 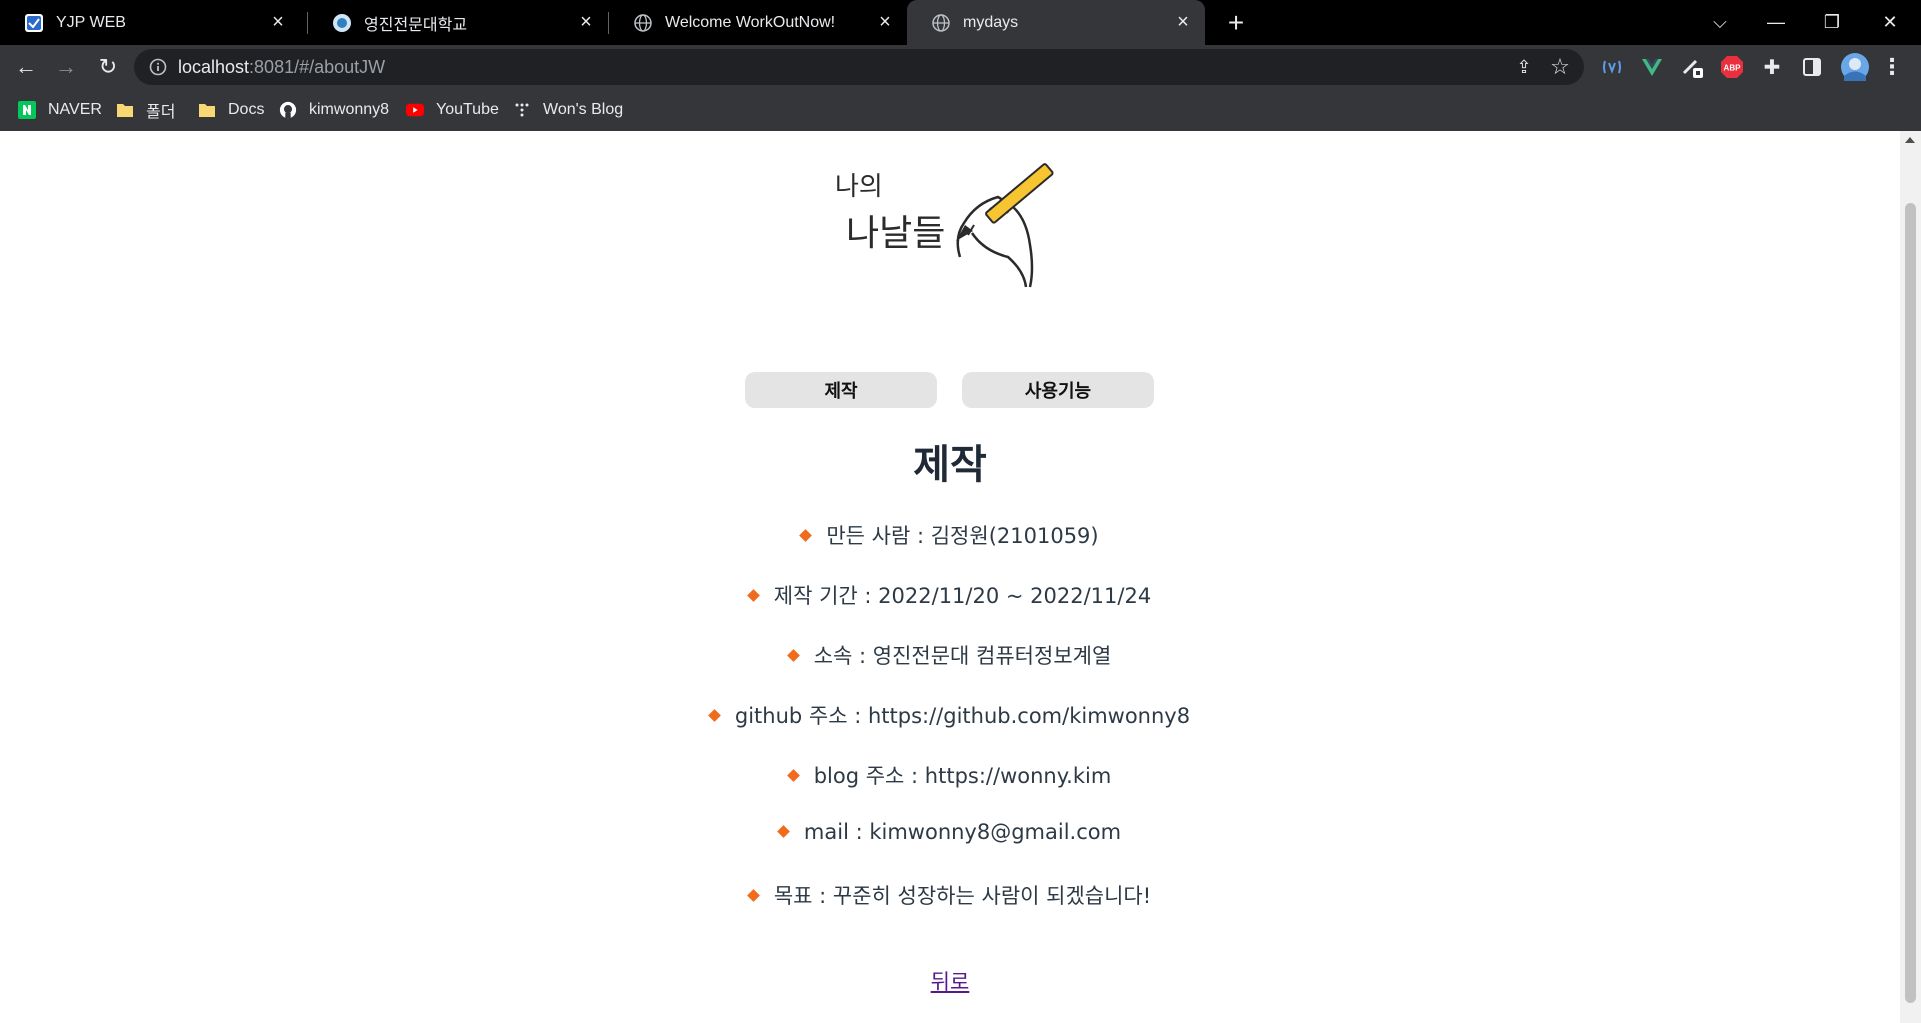 I want to click on close-window-button: ✕, so click(x=1890, y=22).